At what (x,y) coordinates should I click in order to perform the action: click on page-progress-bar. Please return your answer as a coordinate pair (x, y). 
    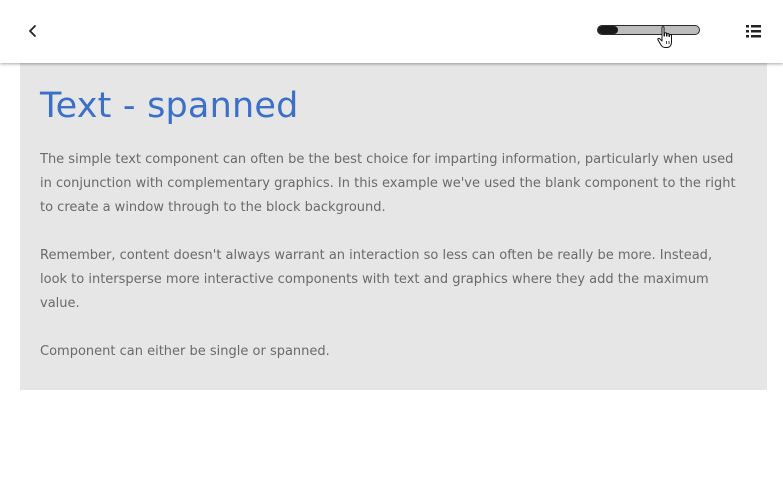
    Looking at the image, I should click on (648, 30).